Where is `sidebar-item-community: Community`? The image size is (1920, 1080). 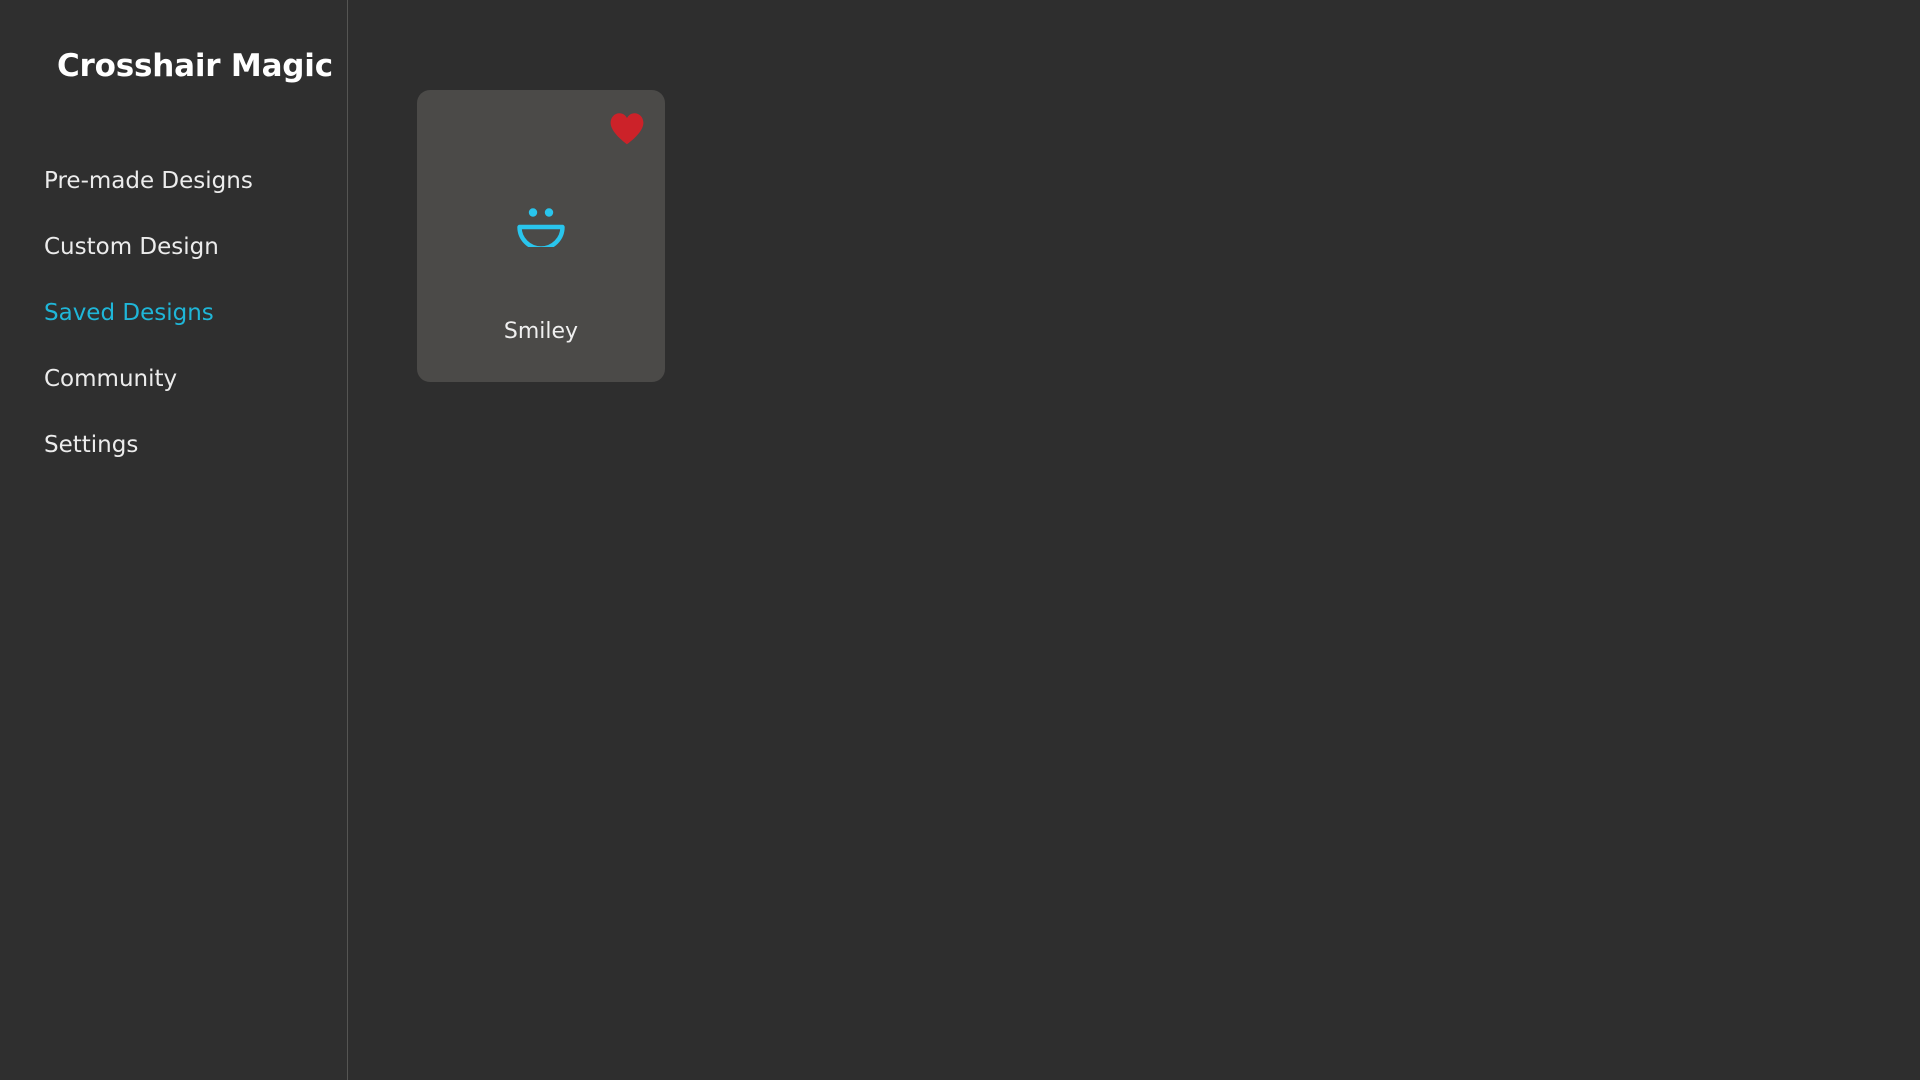
sidebar-item-community: Community is located at coordinates (174, 379).